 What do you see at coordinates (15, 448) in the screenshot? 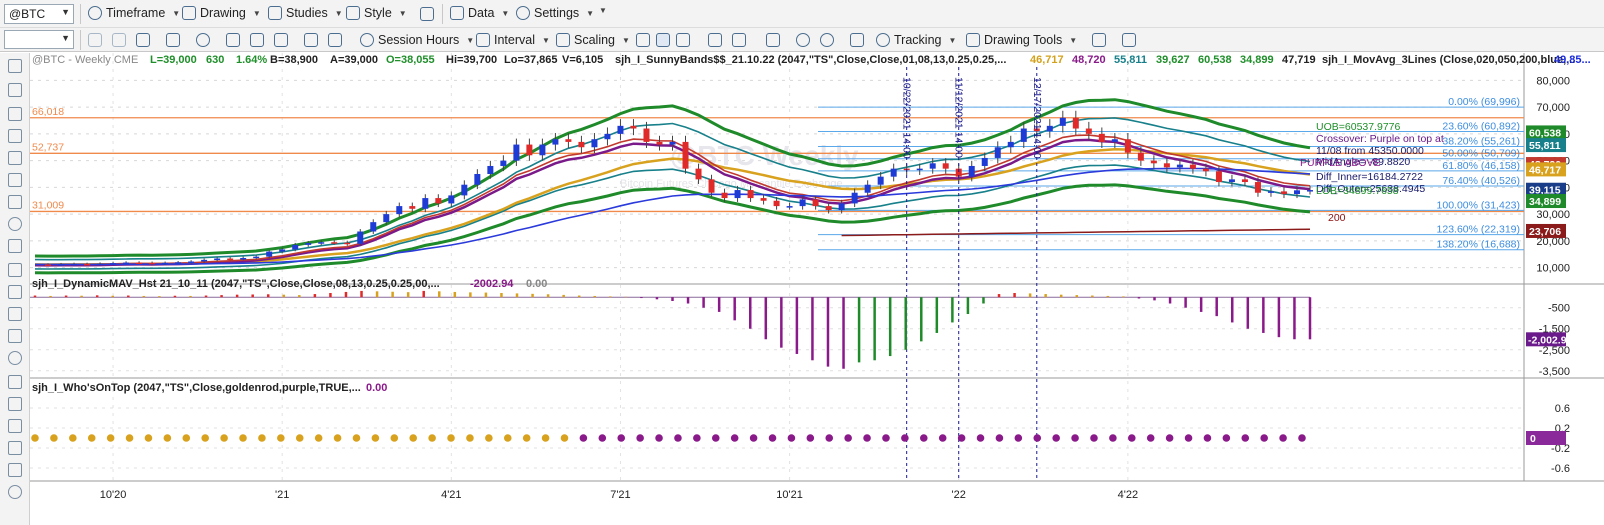
I see `arrow-down-icon` at bounding box center [15, 448].